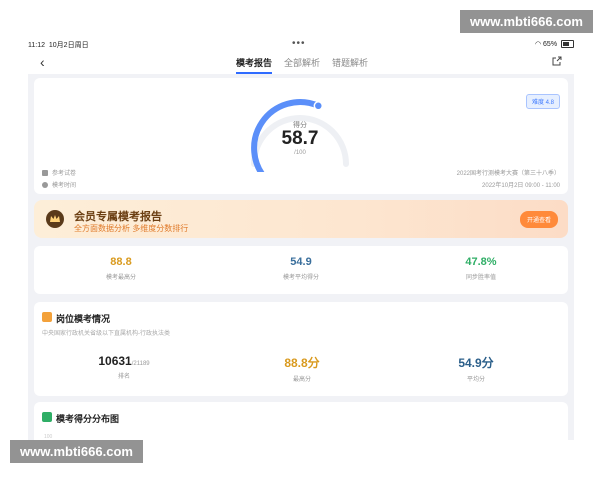  What do you see at coordinates (254, 65) in the screenshot?
I see `tab-report: 模考报告` at bounding box center [254, 65].